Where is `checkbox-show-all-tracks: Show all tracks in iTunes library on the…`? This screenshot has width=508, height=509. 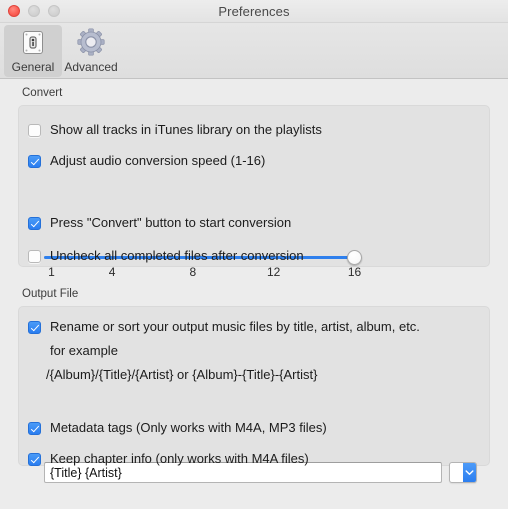
checkbox-show-all-tracks: Show all tracks in iTunes library on the… is located at coordinates (175, 130).